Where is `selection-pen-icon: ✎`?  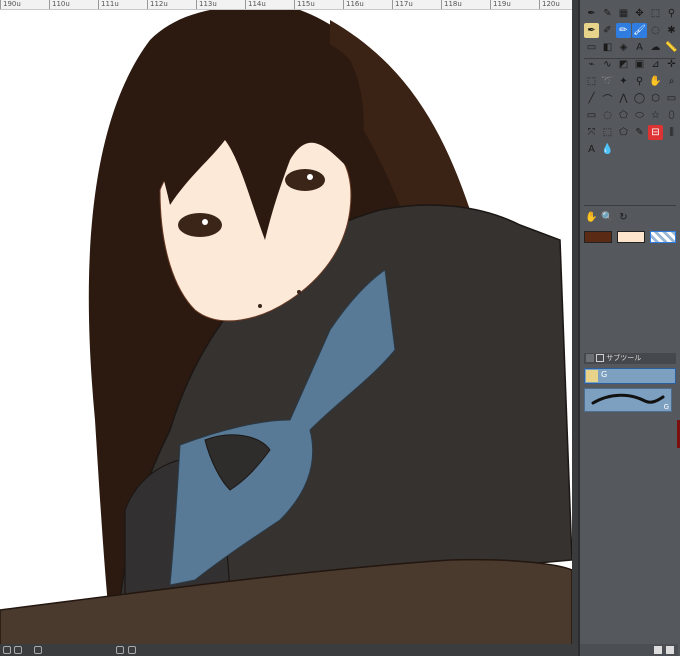 selection-pen-icon: ✎ is located at coordinates (639, 132).